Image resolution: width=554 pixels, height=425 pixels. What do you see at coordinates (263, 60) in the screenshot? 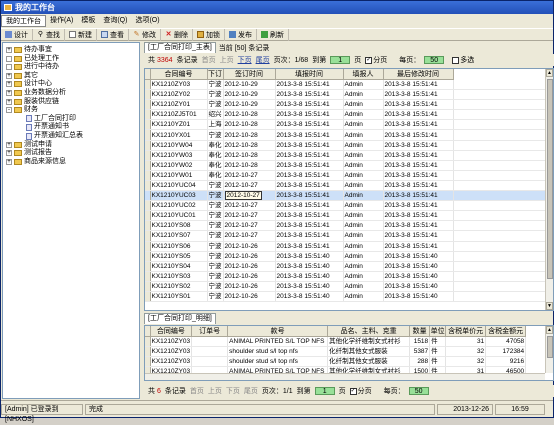
I see `last-page-link: 尾页` at bounding box center [263, 60].